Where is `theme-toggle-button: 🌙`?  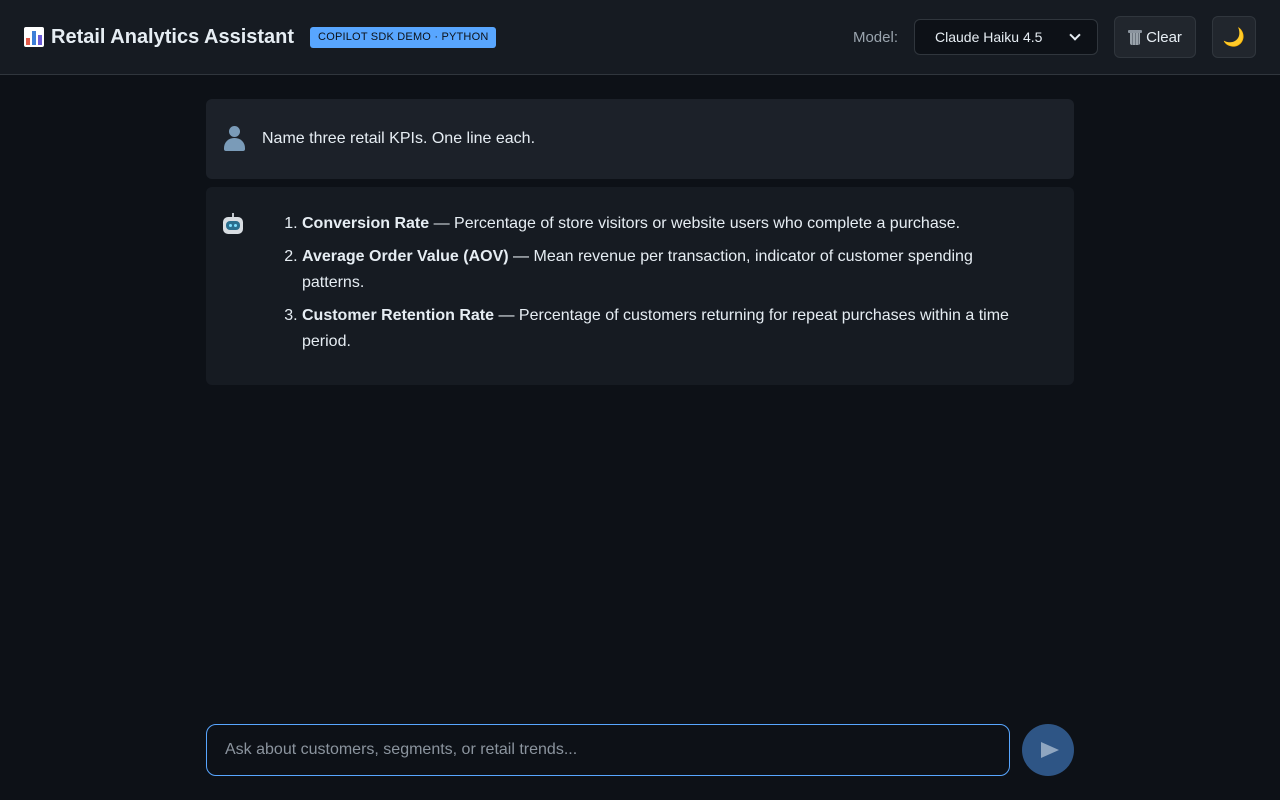 theme-toggle-button: 🌙 is located at coordinates (1234, 37).